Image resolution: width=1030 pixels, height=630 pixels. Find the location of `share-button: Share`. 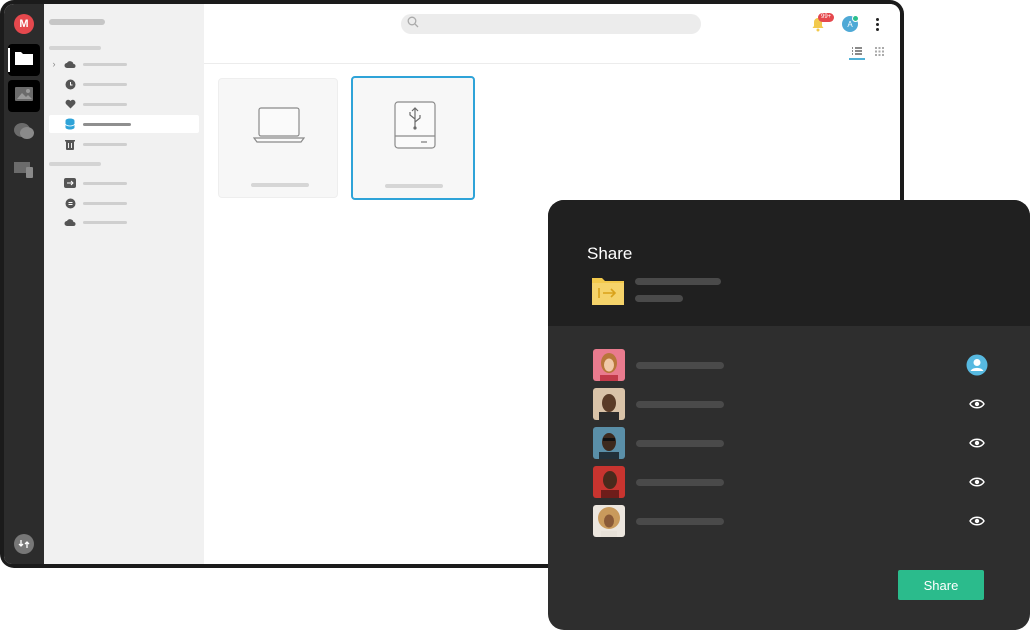

share-button: Share is located at coordinates (941, 585).